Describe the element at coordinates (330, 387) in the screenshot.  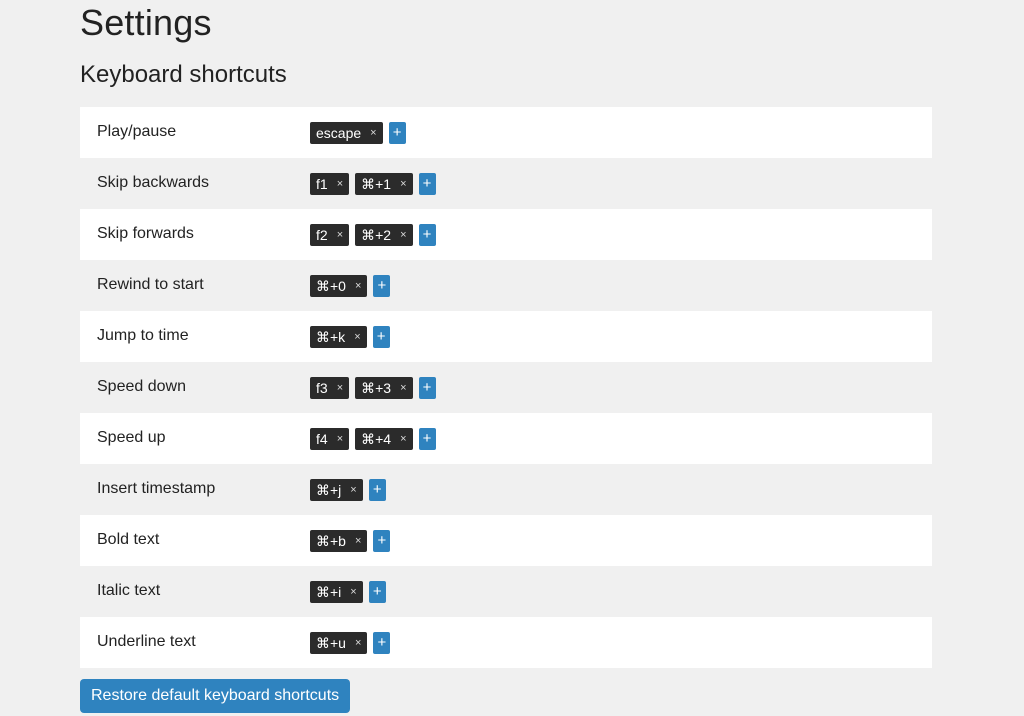
I see `key-chip: f3 ×` at that location.